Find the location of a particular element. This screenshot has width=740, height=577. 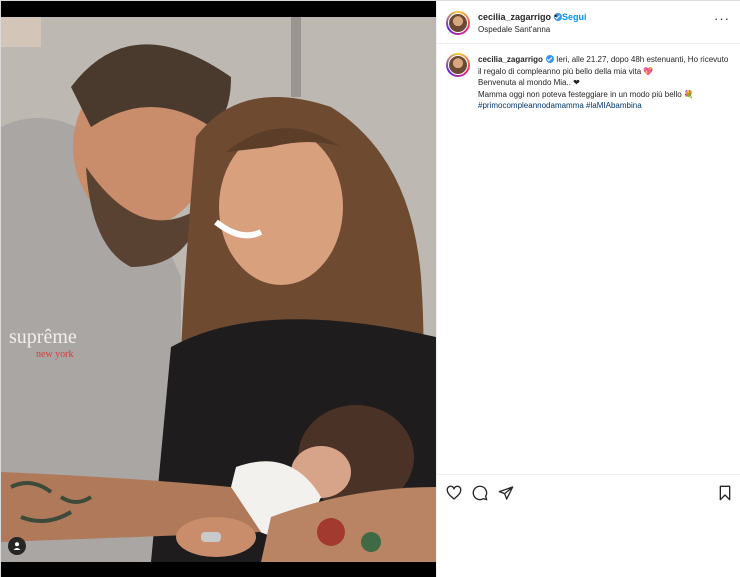

shirt-print-city: new york is located at coordinates (55, 354).